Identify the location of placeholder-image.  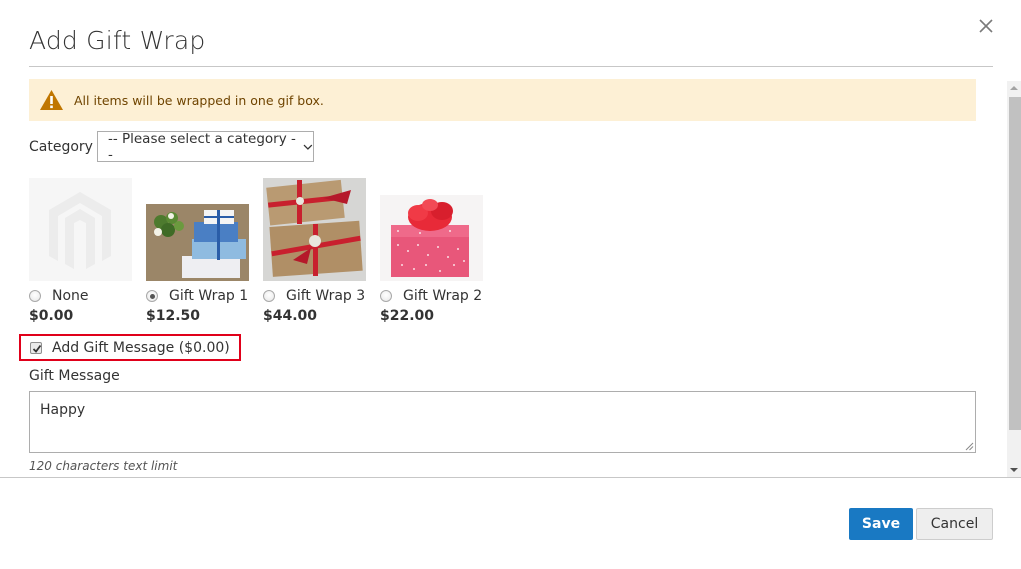
(80, 229).